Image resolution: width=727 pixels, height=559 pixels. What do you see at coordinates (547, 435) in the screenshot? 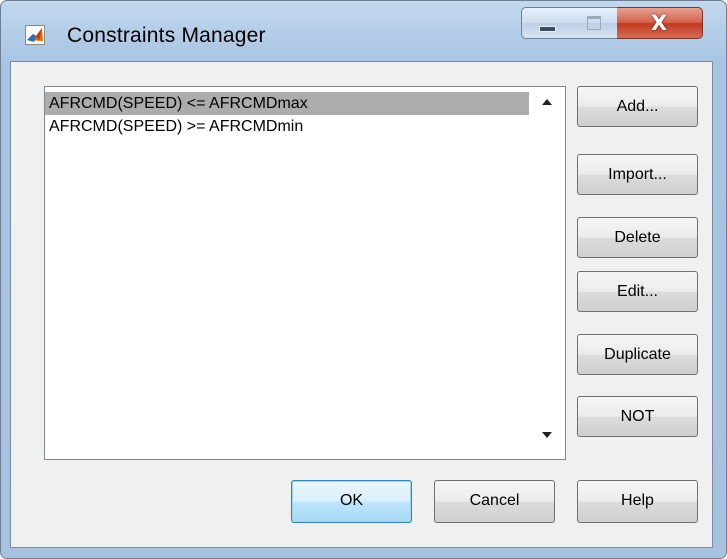
I see `scroll-down-arrow-icon` at bounding box center [547, 435].